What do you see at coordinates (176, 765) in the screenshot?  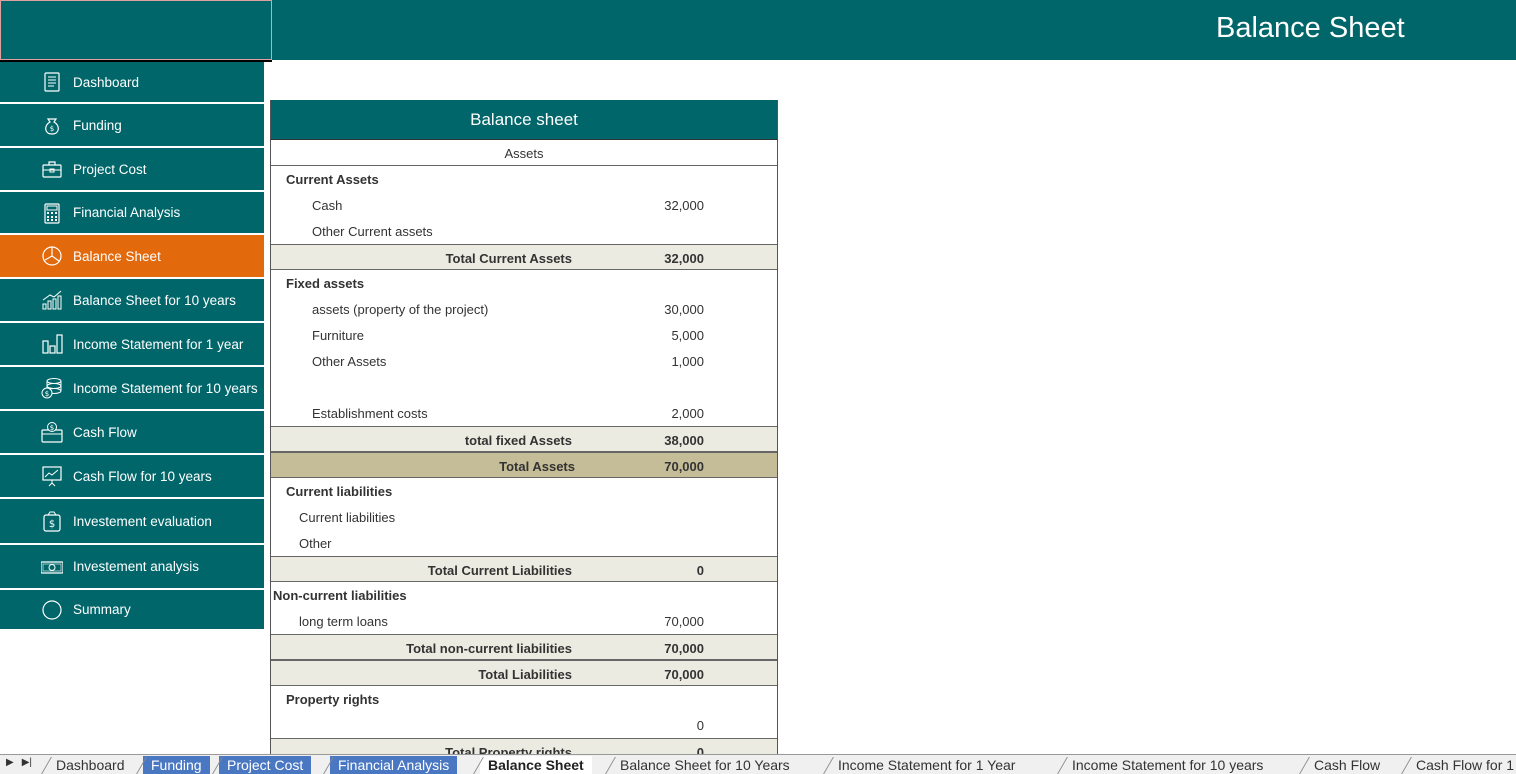 I see `tab-funding: Funding` at bounding box center [176, 765].